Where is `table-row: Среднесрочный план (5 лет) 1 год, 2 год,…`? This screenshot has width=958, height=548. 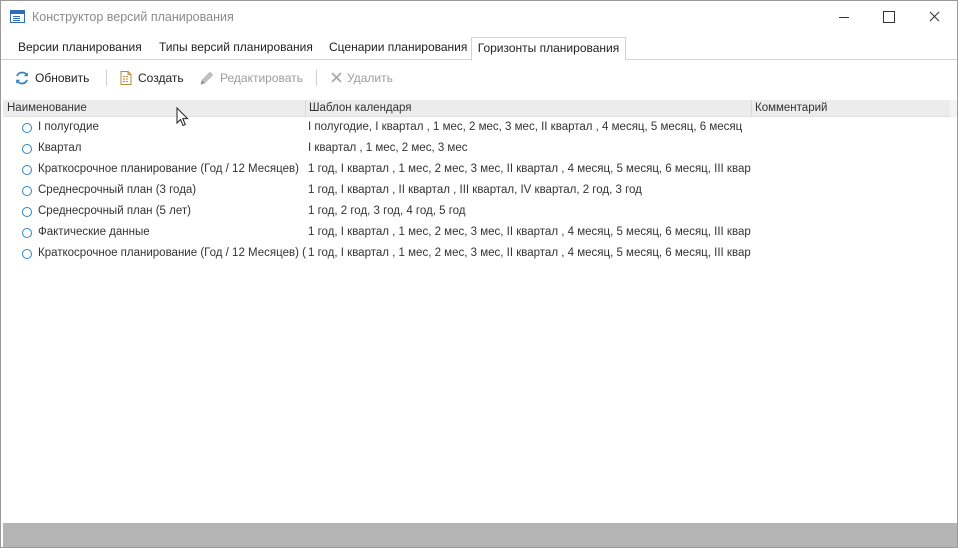
table-row: Среднесрочный план (5 лет) 1 год, 2 год,… is located at coordinates (476, 212).